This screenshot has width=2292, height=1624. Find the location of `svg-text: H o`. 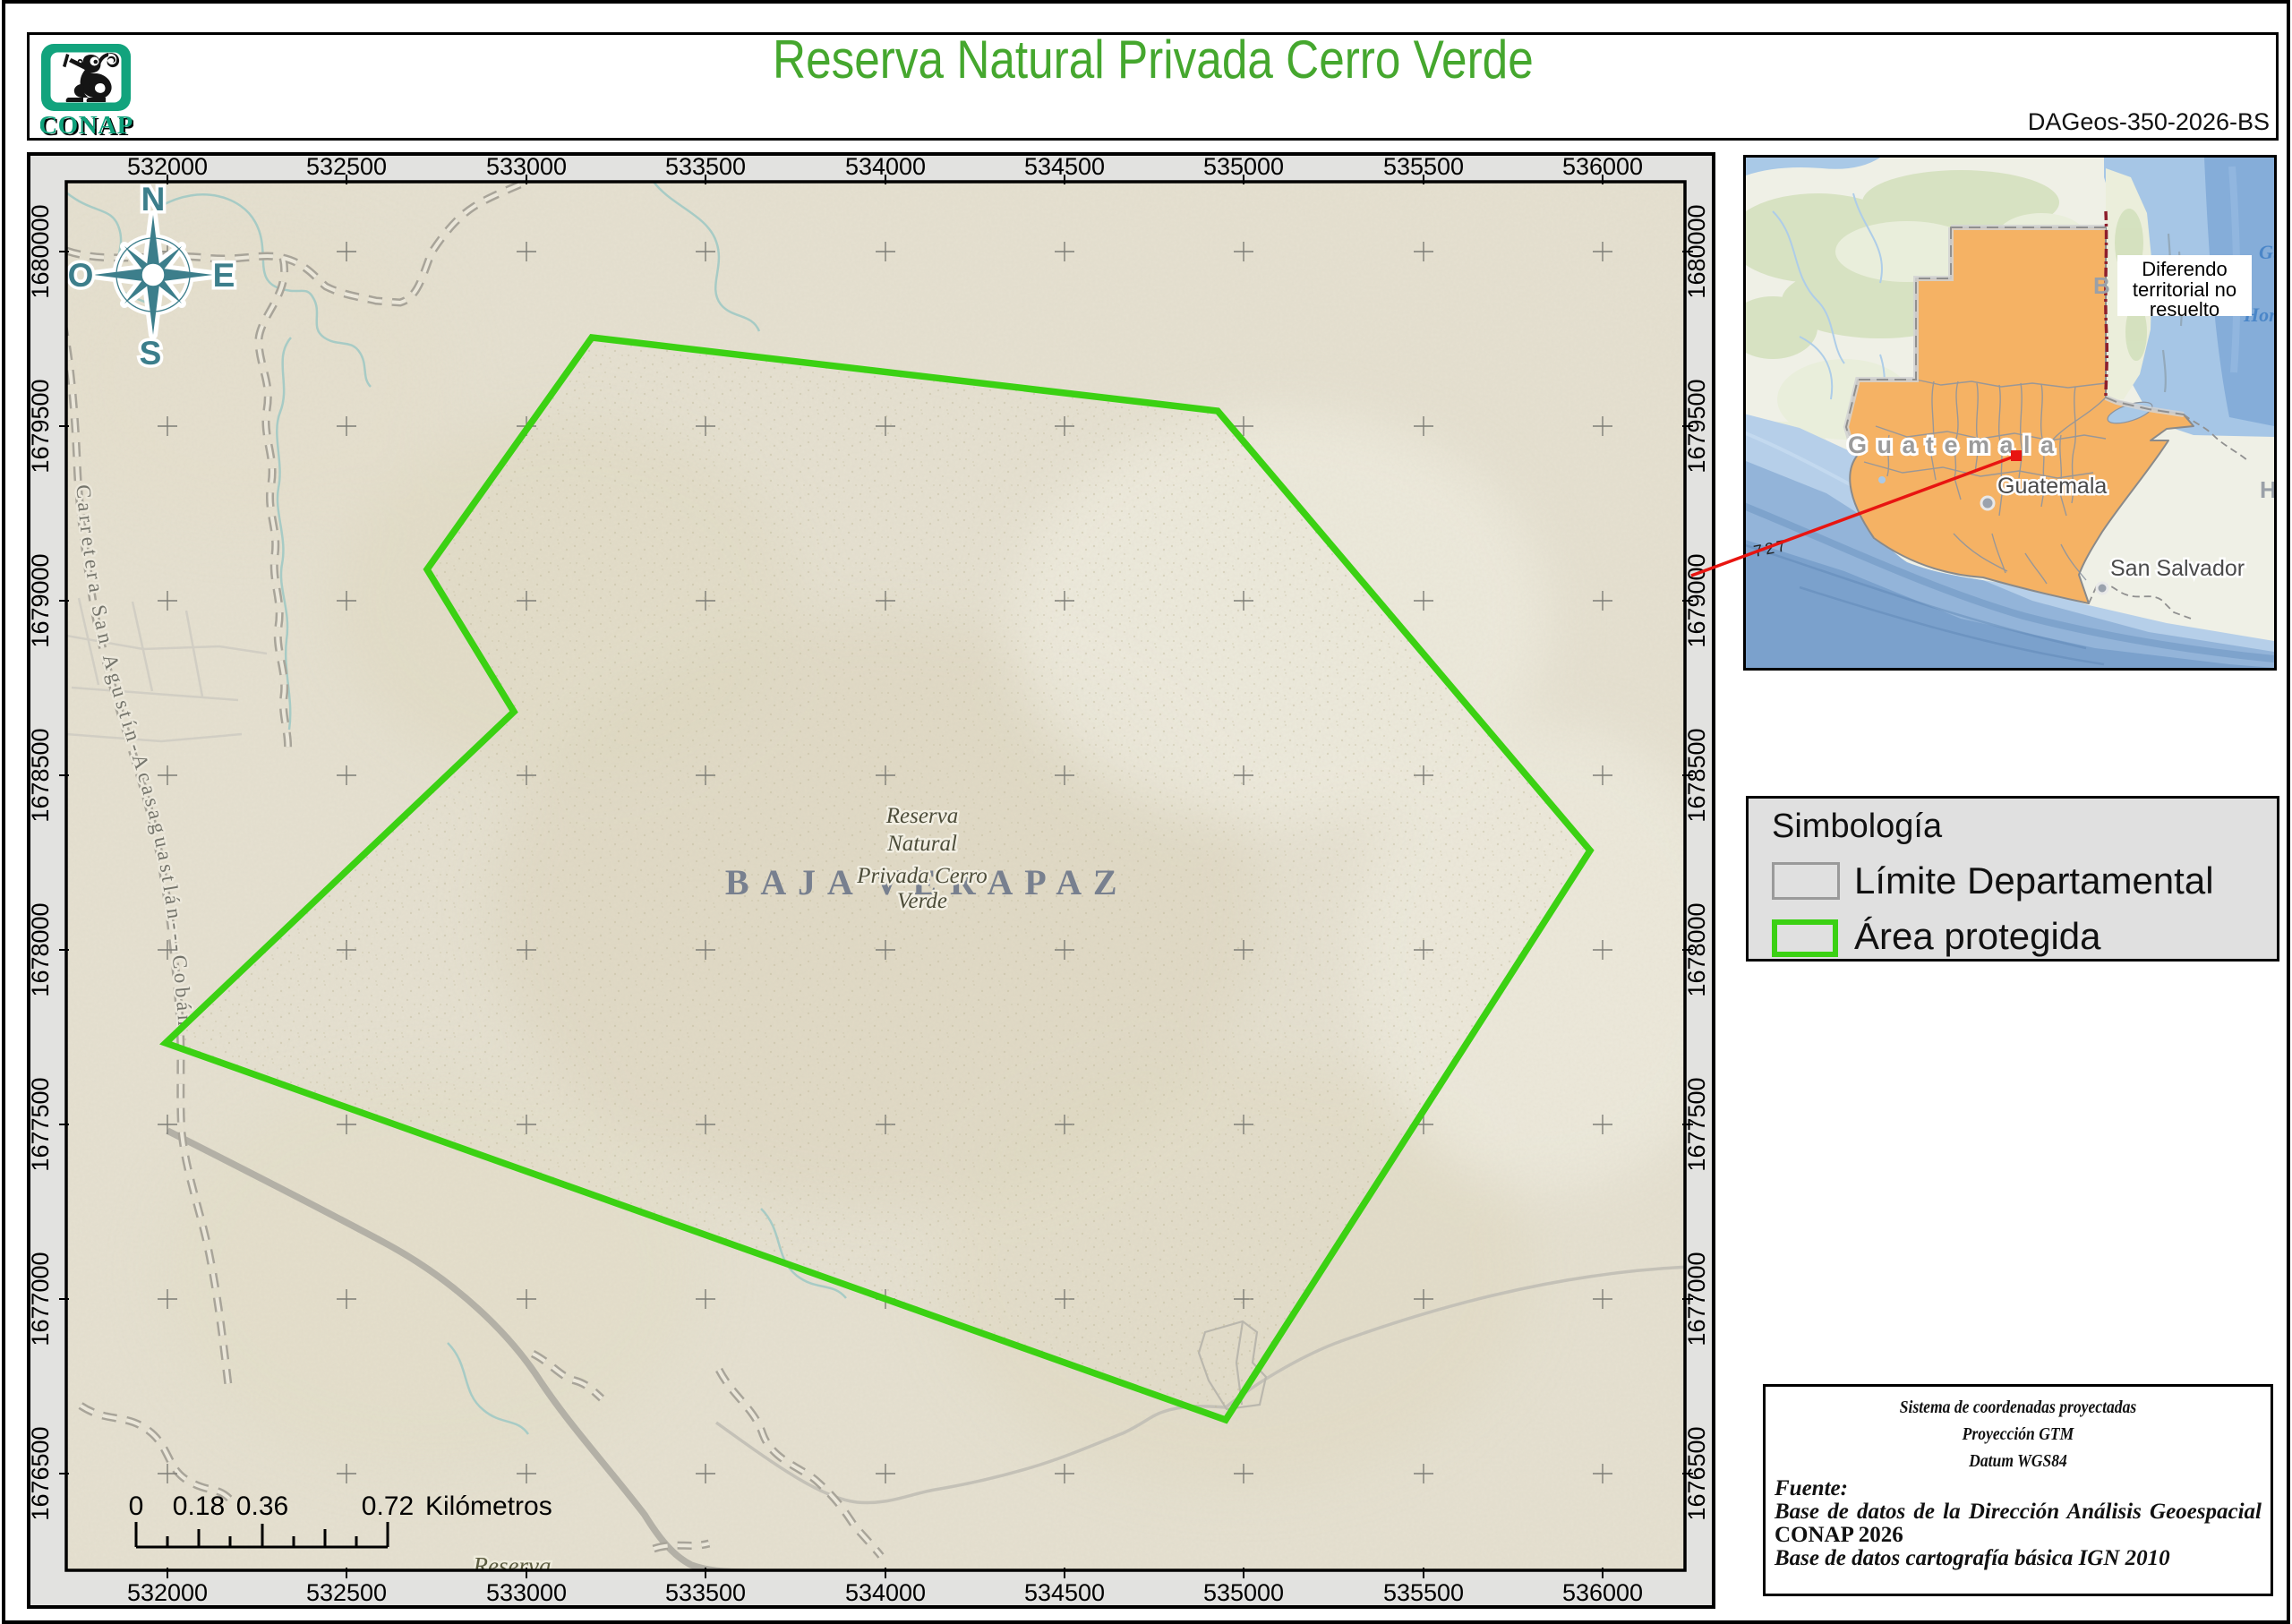

svg-text: H o is located at coordinates (2267, 489).